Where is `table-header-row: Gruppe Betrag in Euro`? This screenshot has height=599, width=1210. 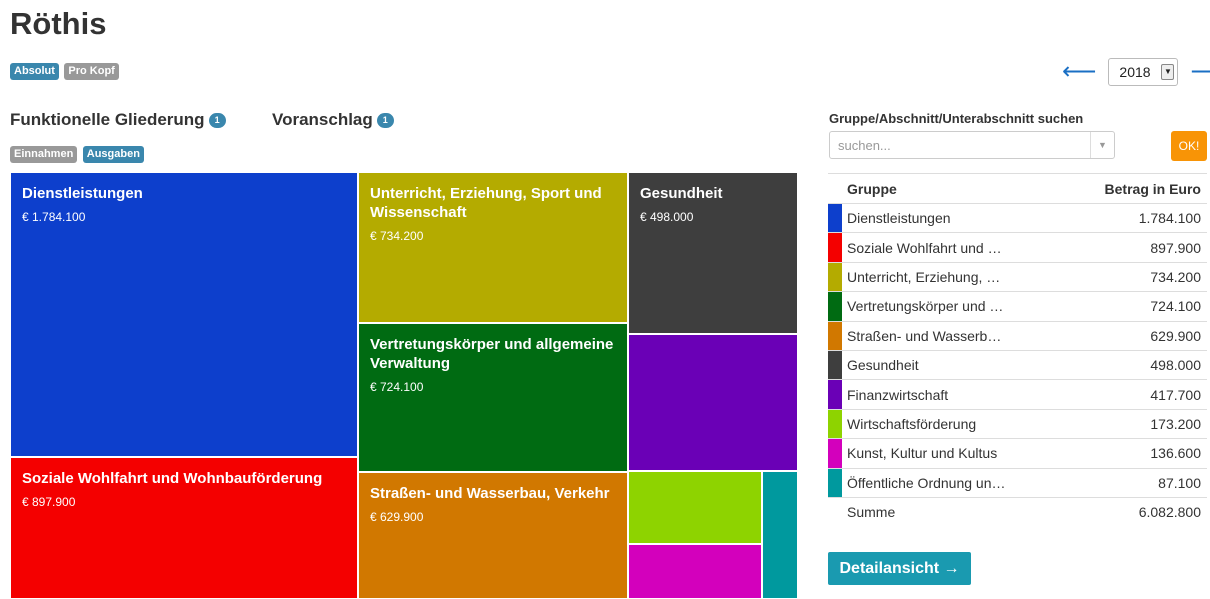 table-header-row: Gruppe Betrag in Euro is located at coordinates (1017, 188).